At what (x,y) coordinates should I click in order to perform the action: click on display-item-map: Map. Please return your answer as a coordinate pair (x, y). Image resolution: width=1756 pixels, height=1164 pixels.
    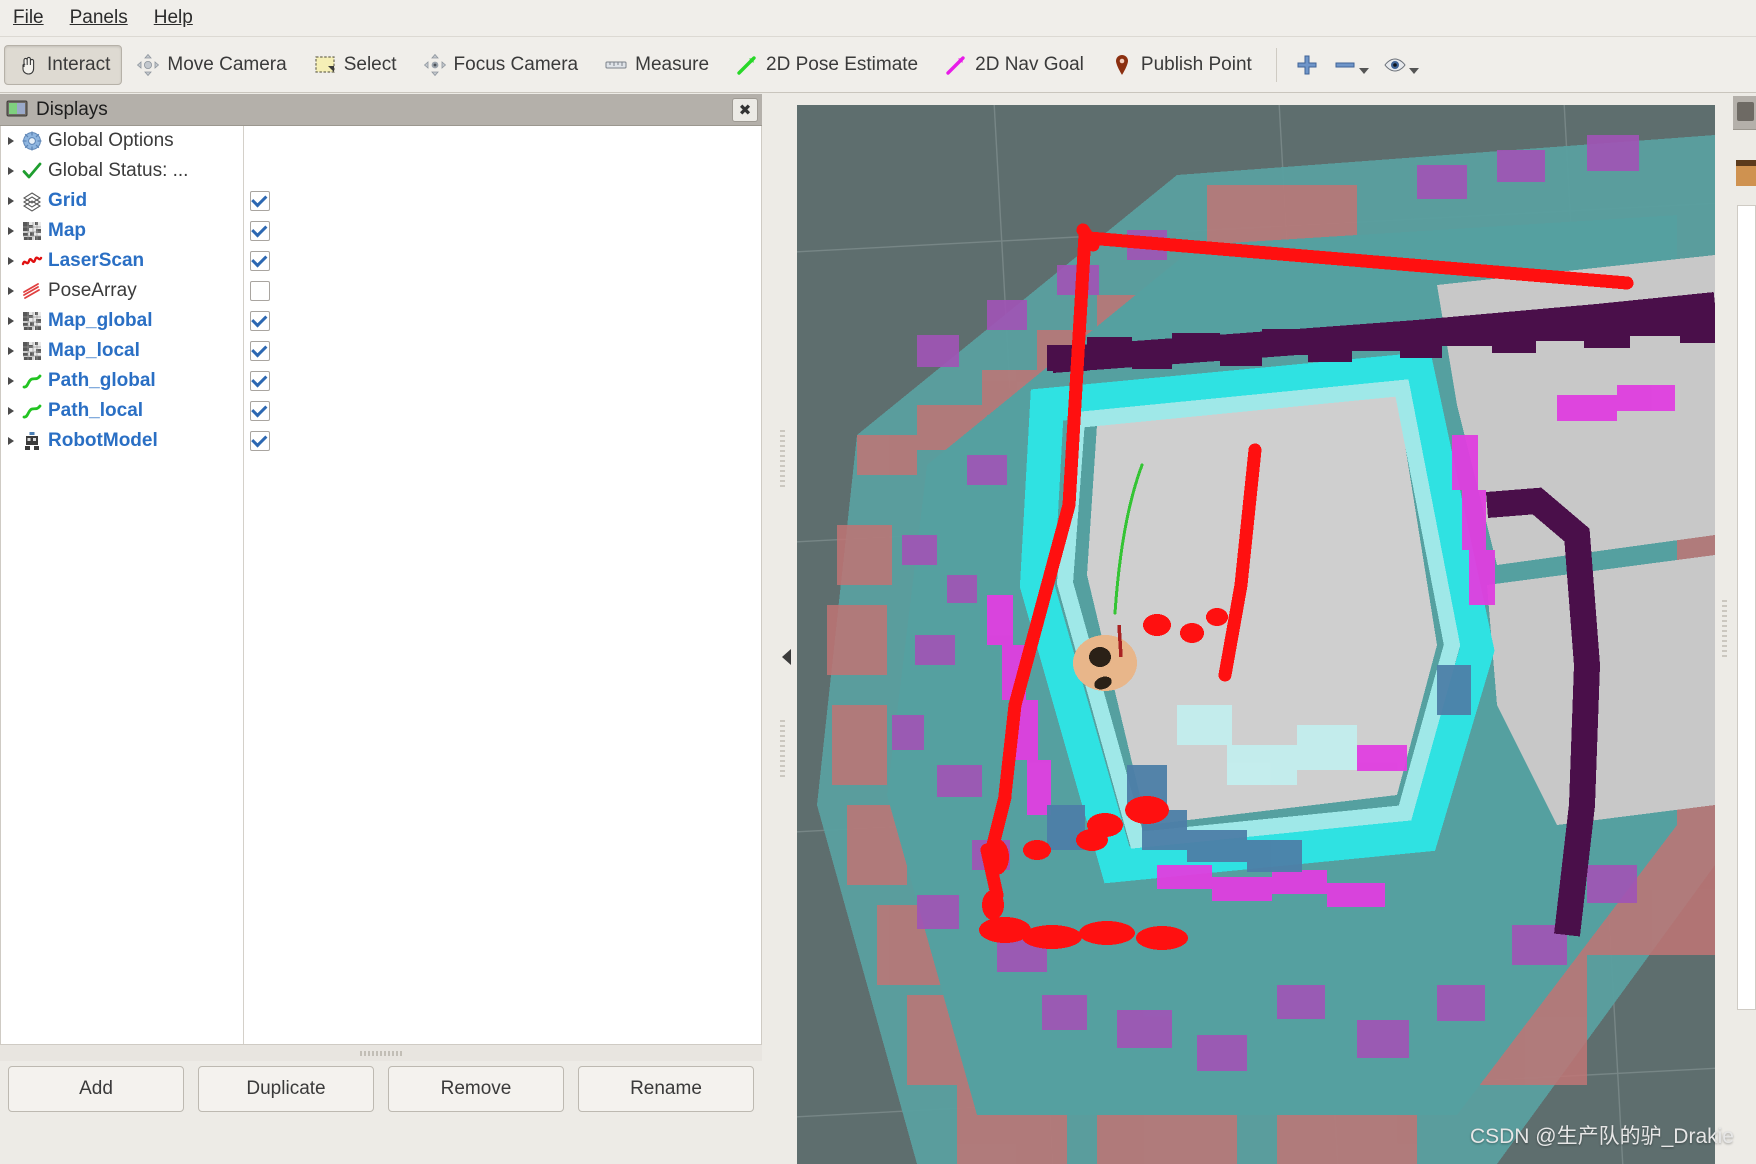
    Looking at the image, I should click on (122, 231).